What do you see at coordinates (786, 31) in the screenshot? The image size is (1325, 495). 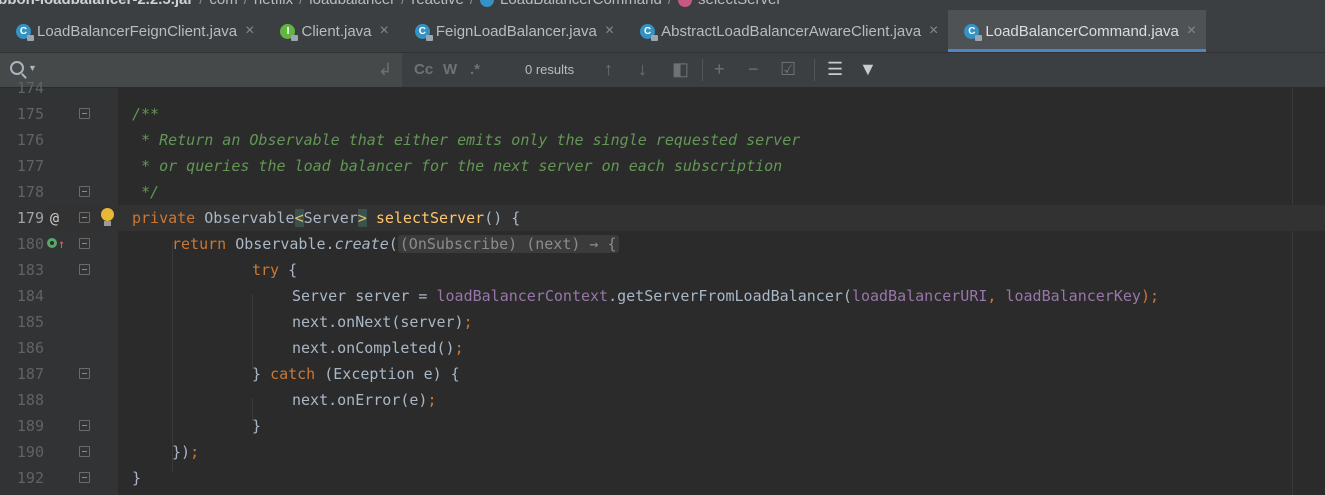 I see `tab-abstractloadbalancerawareclient: C AbstractLoadBalancerAwareClient.java ×` at bounding box center [786, 31].